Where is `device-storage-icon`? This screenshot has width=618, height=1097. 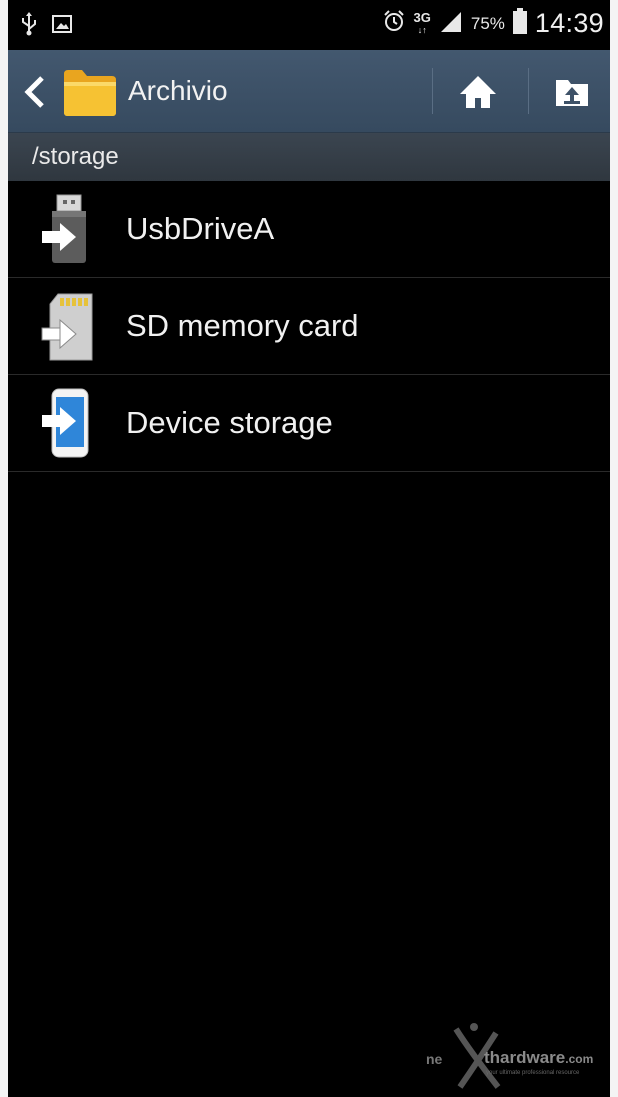 device-storage-icon is located at coordinates (68, 423).